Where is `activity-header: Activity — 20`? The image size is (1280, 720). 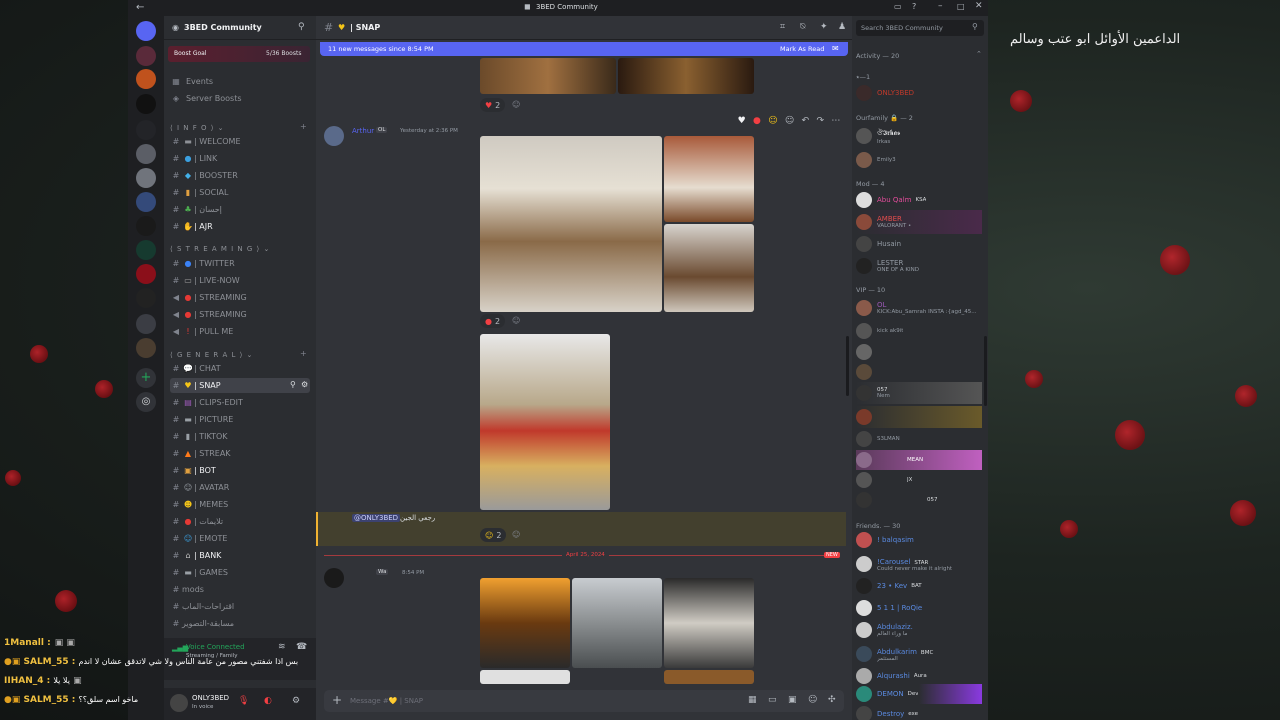 activity-header: Activity — 20 is located at coordinates (877, 56).